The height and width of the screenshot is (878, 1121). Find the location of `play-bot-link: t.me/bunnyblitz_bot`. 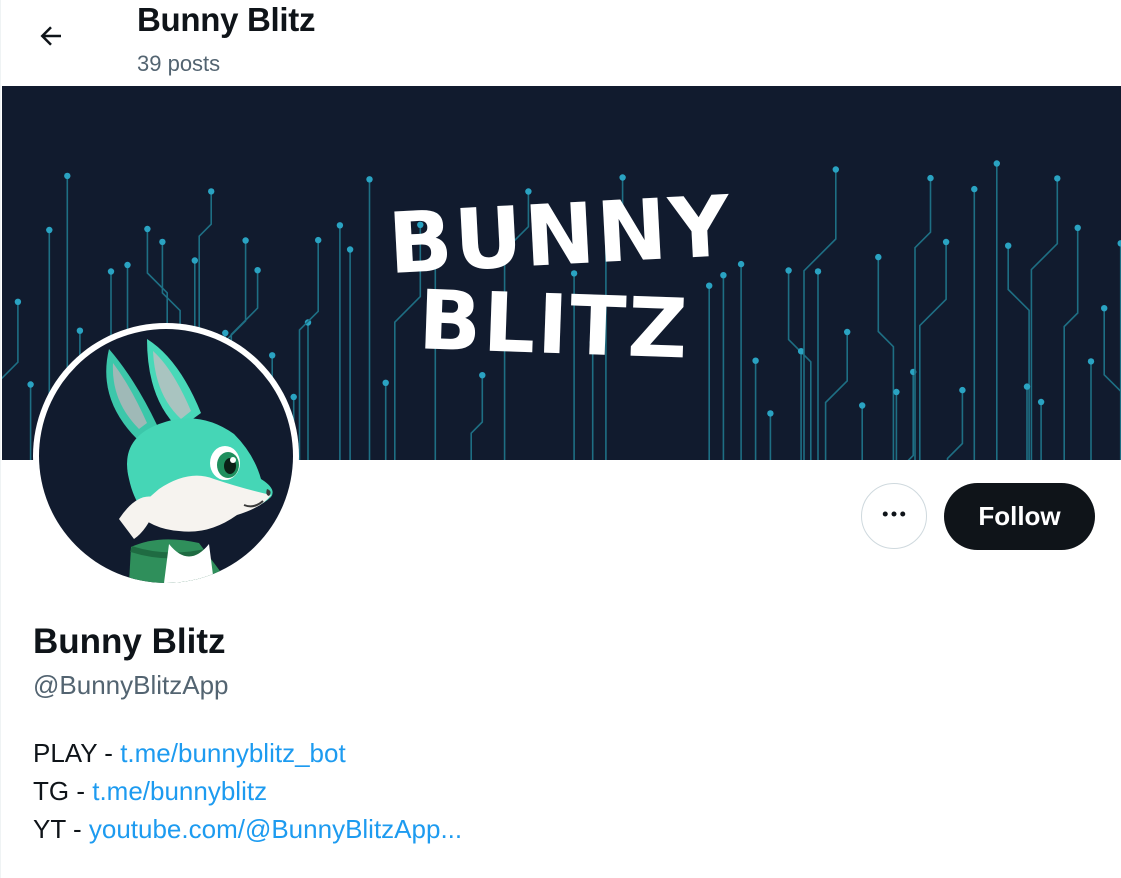

play-bot-link: t.me/bunnyblitz_bot is located at coordinates (232, 753).